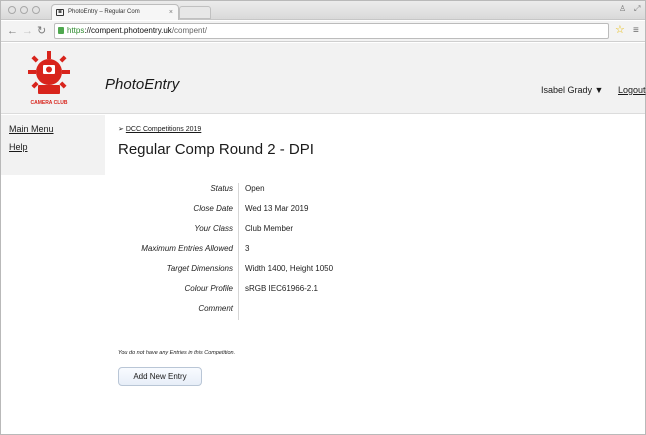 The height and width of the screenshot is (435, 646). I want to click on user-profile-icon: ♙, so click(622, 8).